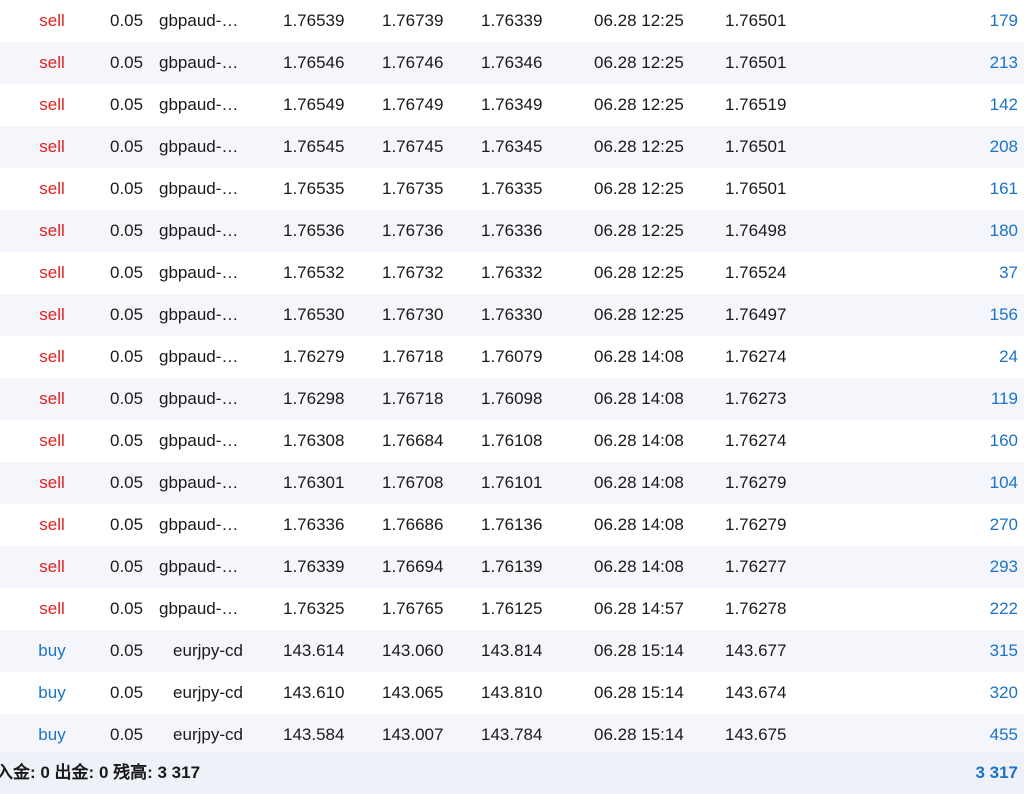 The height and width of the screenshot is (794, 1024). Describe the element at coordinates (413, 62) in the screenshot. I see `stop-loss: 1.76746` at that location.